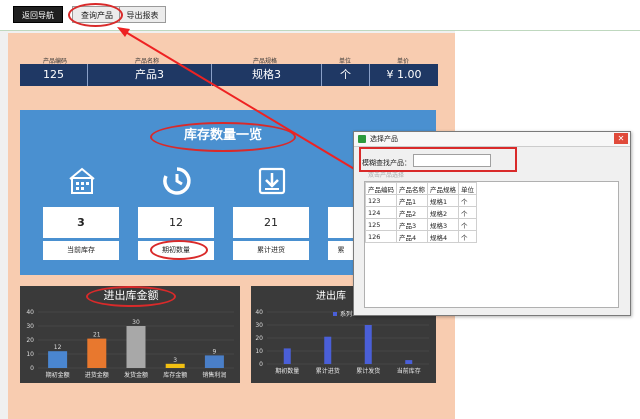  What do you see at coordinates (362, 139) in the screenshot?
I see `app-icon` at bounding box center [362, 139].